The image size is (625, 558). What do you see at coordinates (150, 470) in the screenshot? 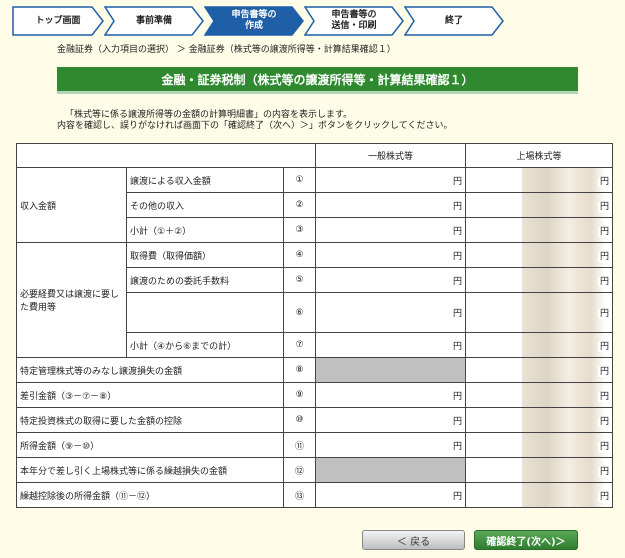
I see `row-label: 本年分で差し引く上場株式等に係る繰越損失の金額` at bounding box center [150, 470].